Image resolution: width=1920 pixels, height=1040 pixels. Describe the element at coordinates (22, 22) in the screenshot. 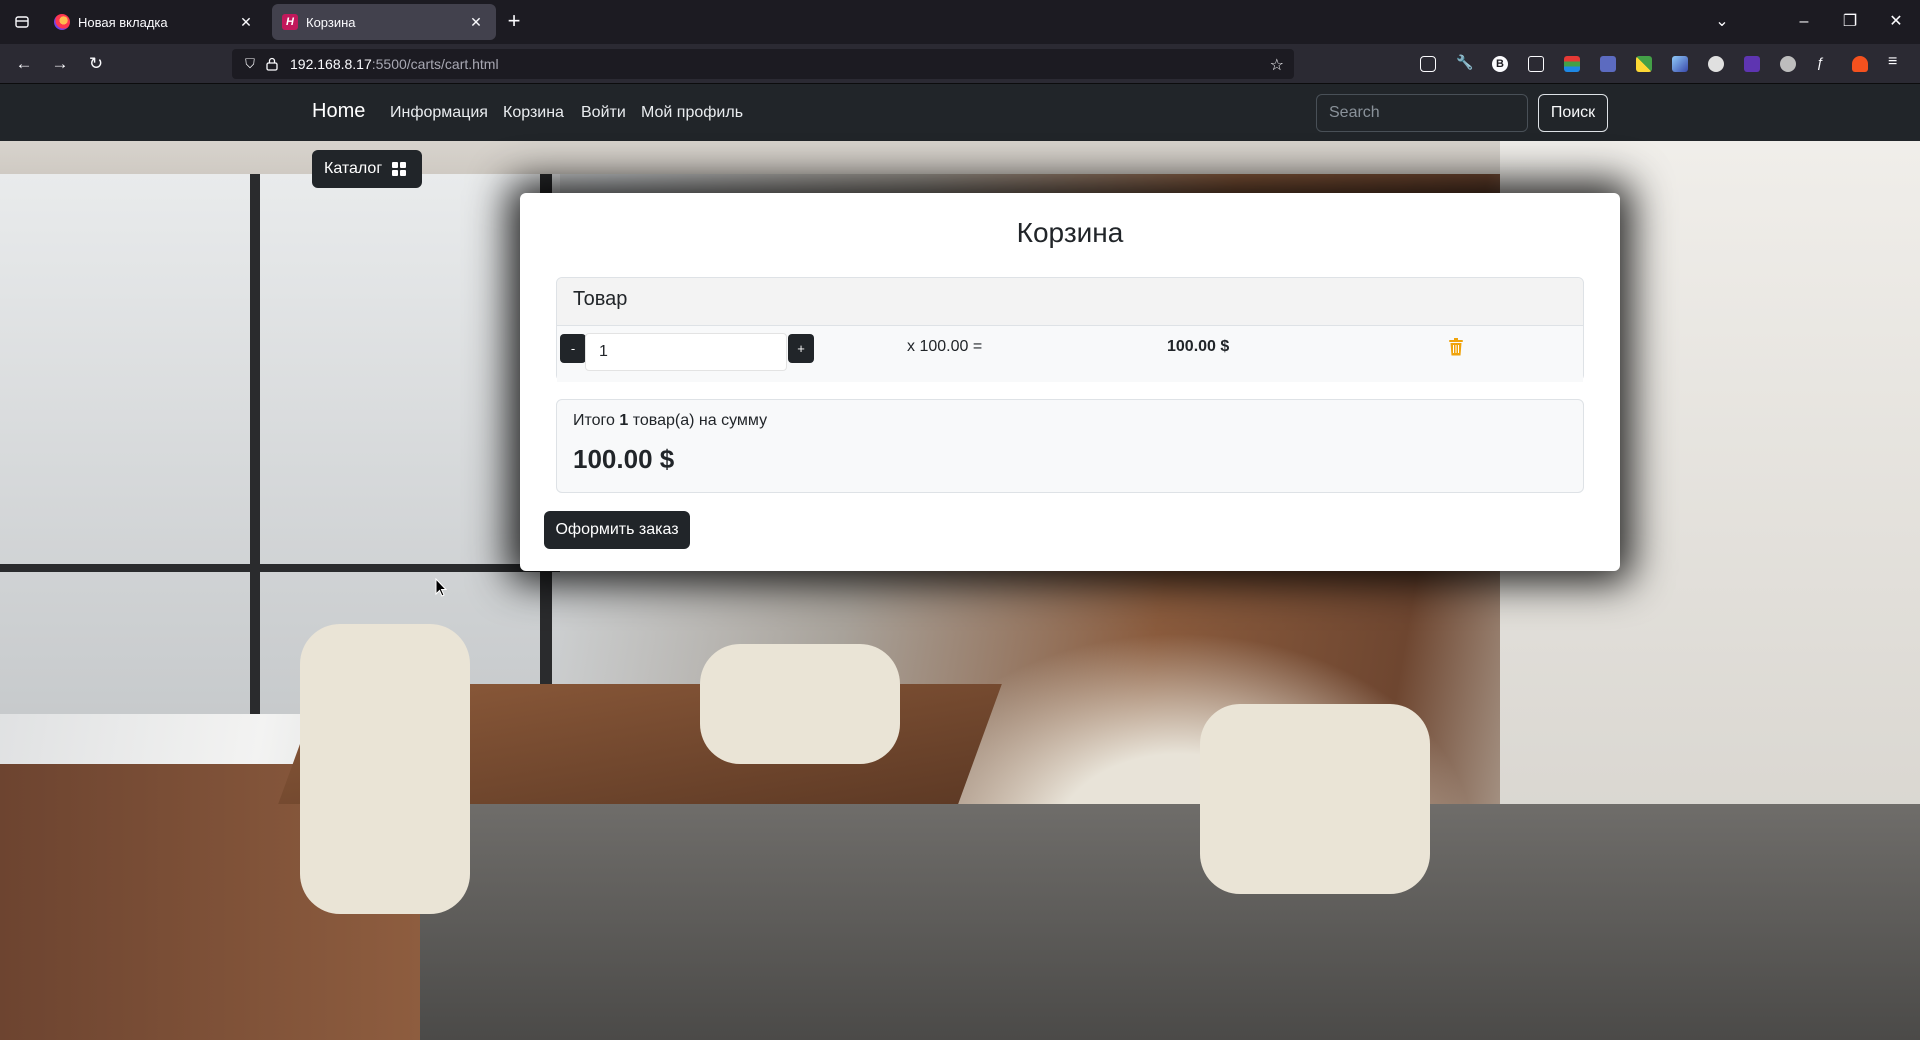

I see `tab-list-icon` at that location.